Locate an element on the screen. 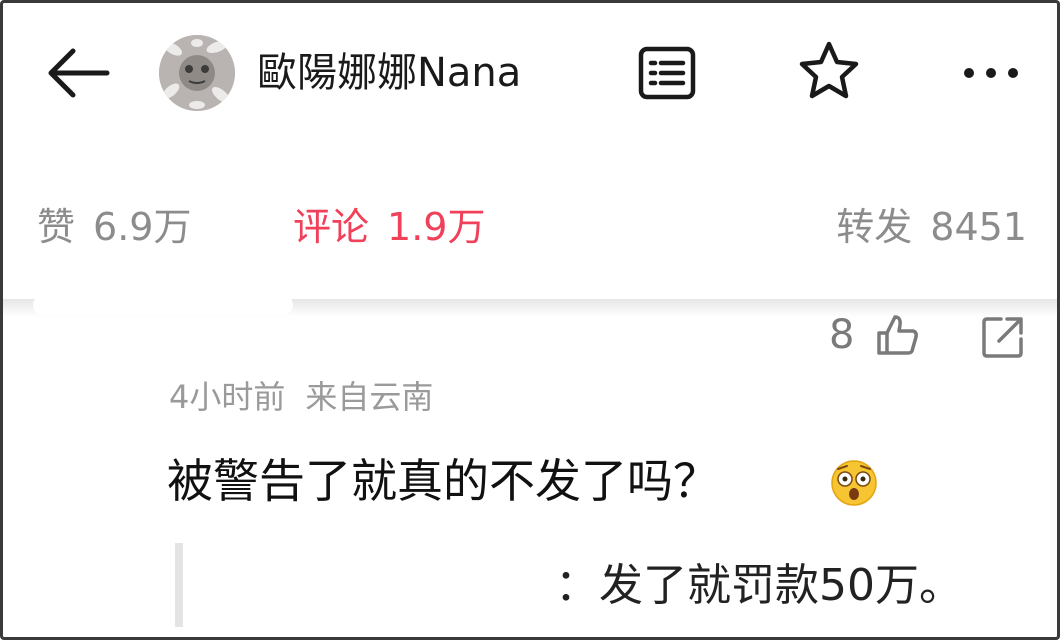 This screenshot has height=640, width=1060. avatar is located at coordinates (197, 73).